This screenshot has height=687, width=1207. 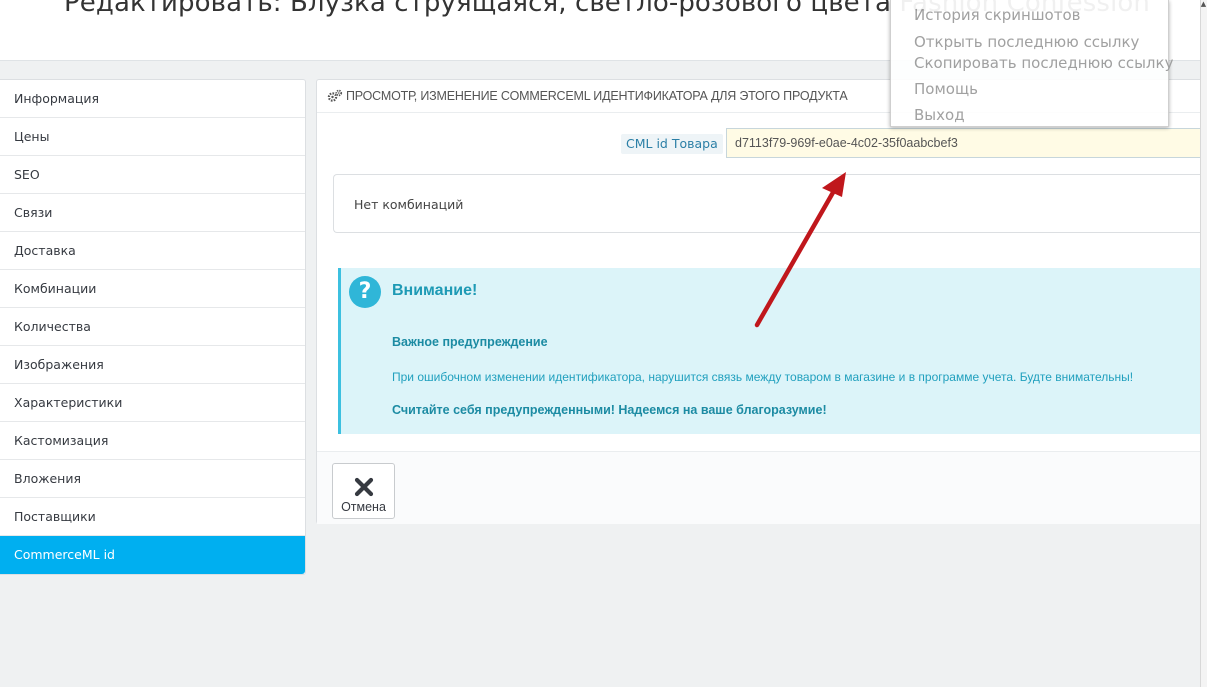 What do you see at coordinates (152, 289) in the screenshot?
I see `sidebar-item-combinations: Комбинации` at bounding box center [152, 289].